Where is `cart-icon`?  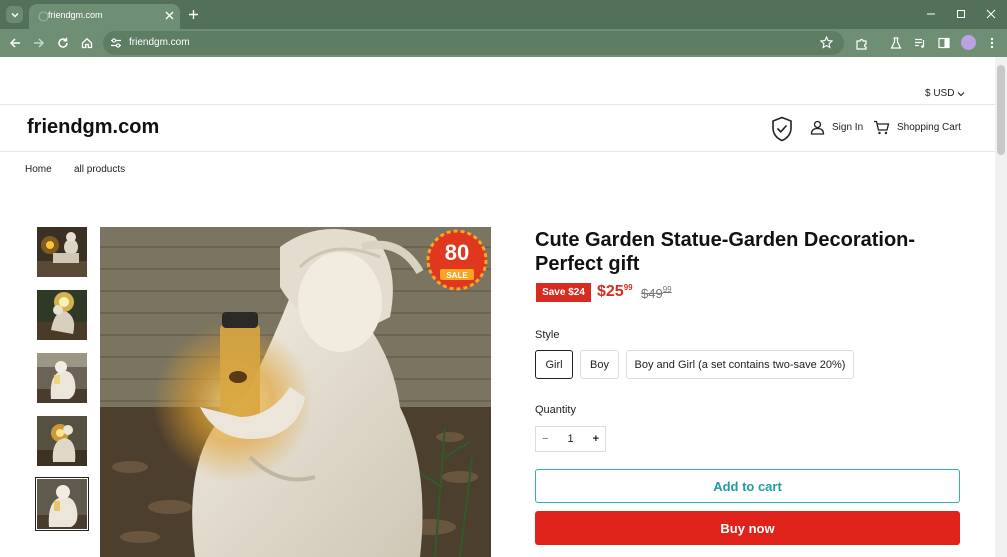
cart-icon is located at coordinates (882, 127).